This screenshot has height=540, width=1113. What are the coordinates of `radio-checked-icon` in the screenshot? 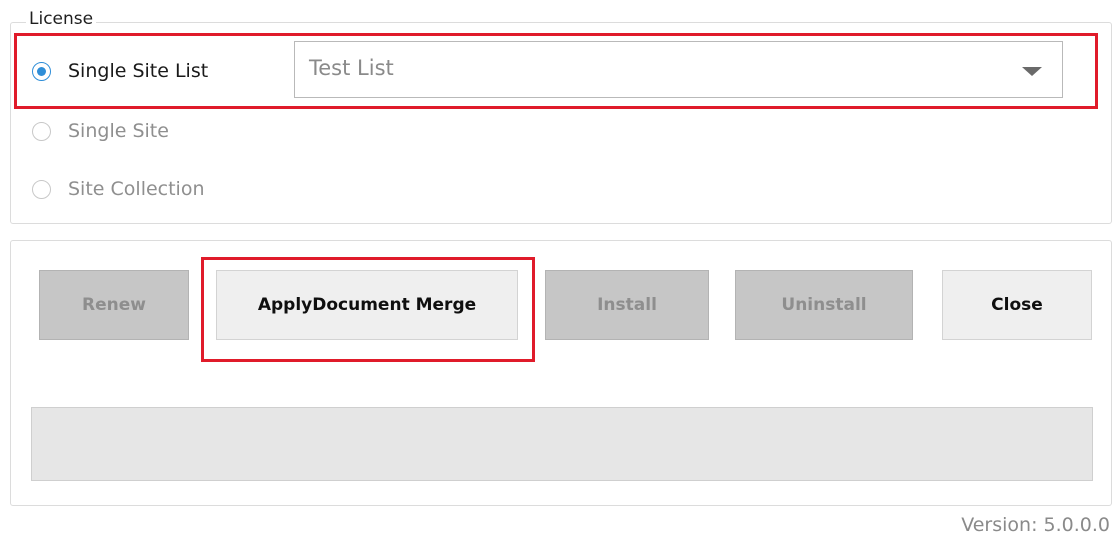 It's located at (41, 71).